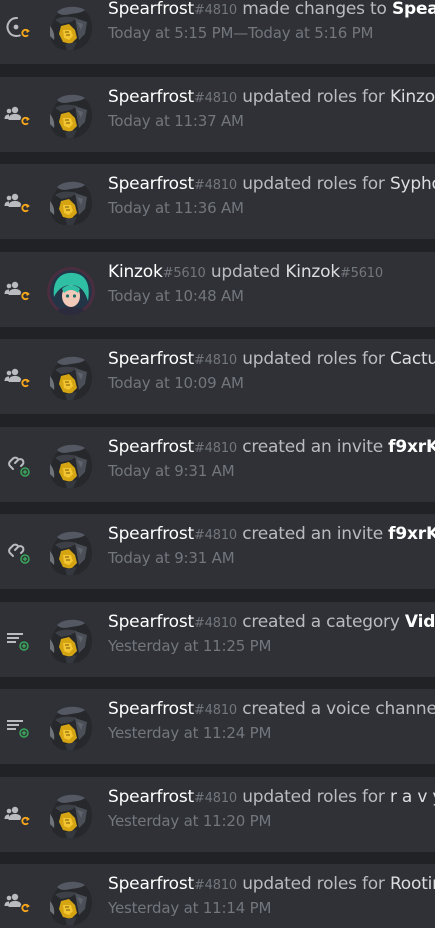 The image size is (435, 928). I want to click on settings-update-icon, so click(18, 27).